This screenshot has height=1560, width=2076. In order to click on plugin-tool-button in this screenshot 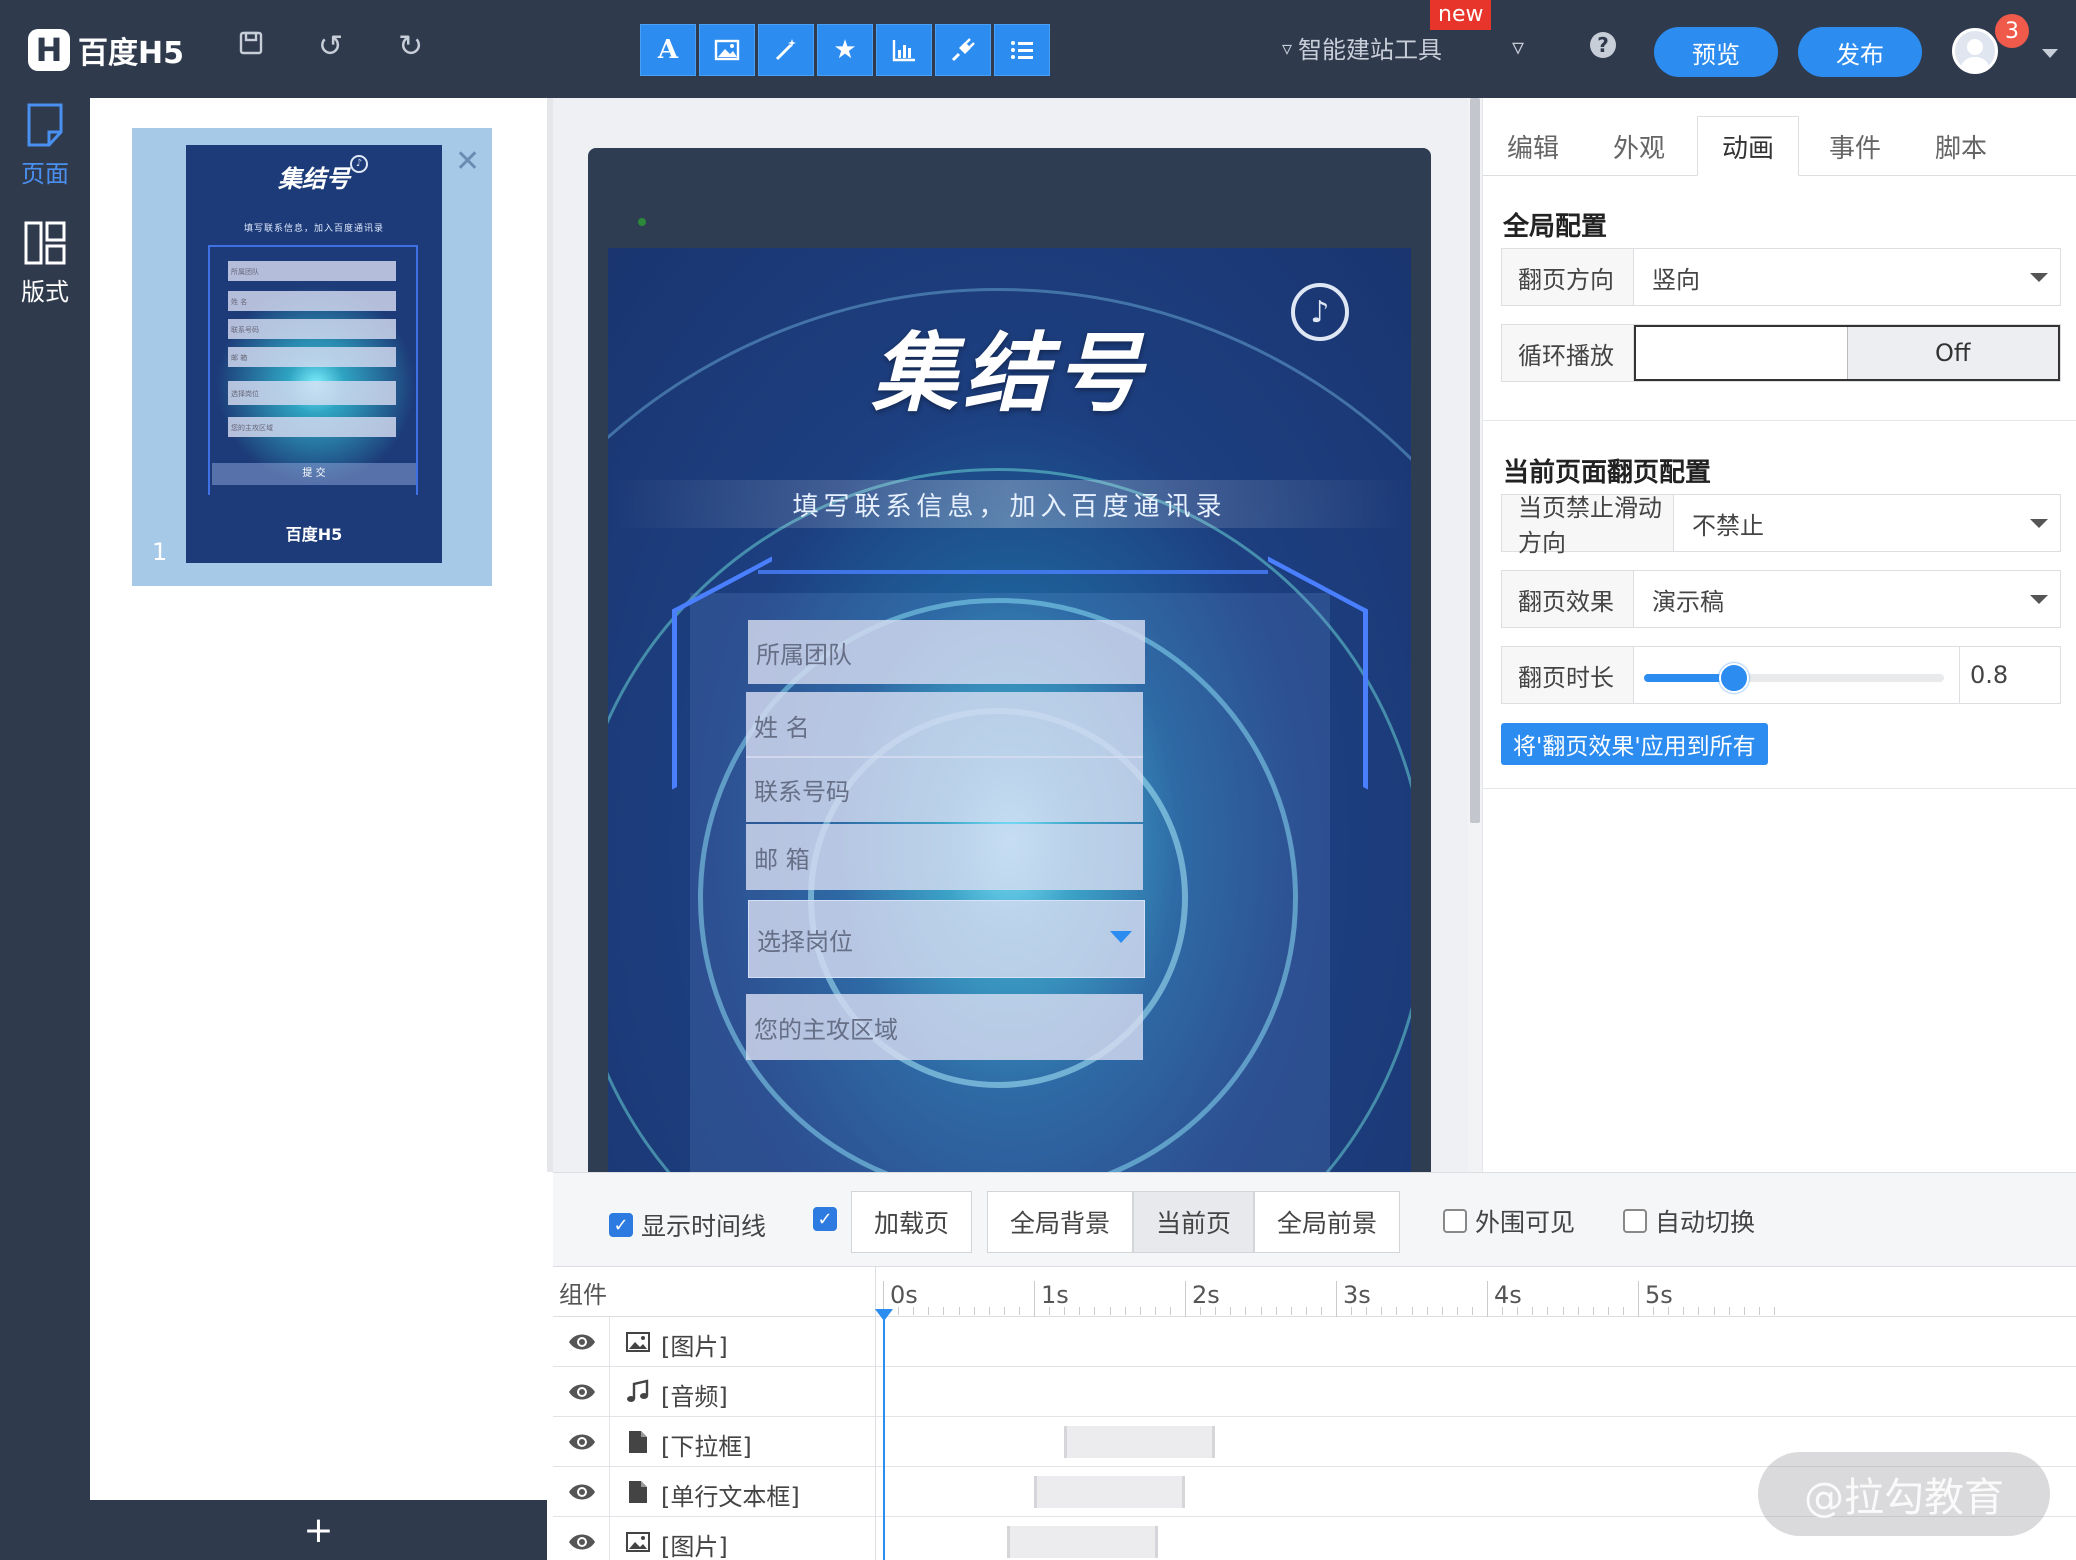, I will do `click(963, 50)`.